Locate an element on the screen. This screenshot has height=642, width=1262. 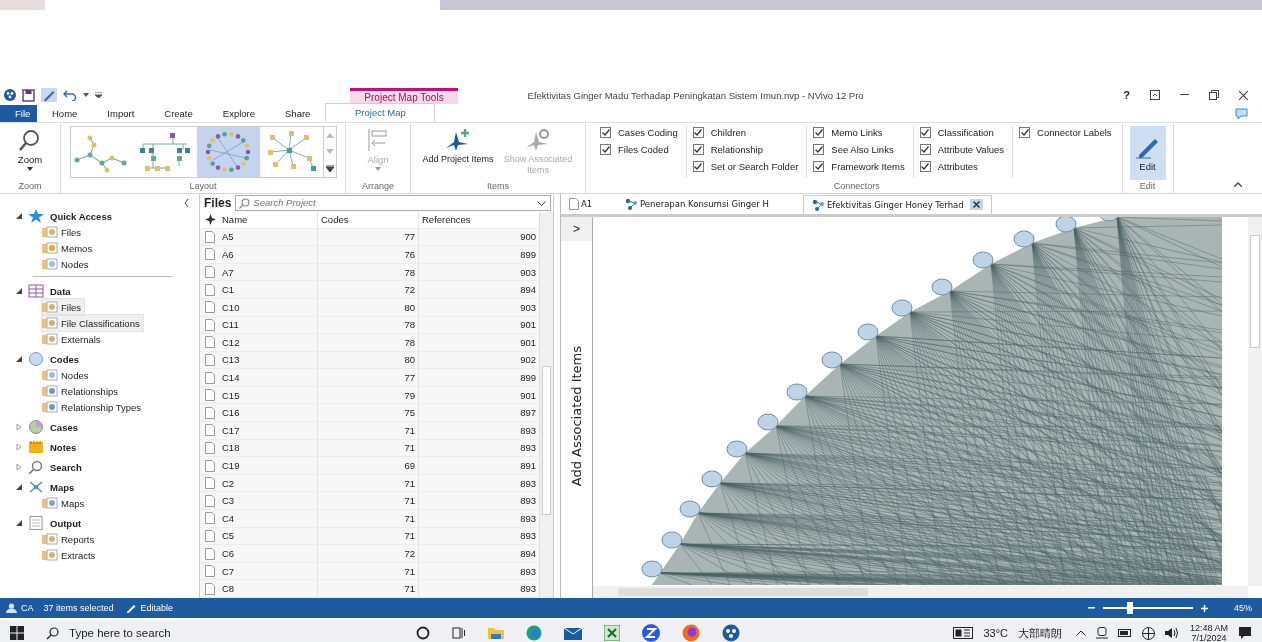
document-tab: Penerapan Konsumsi Ginger H is located at coordinates (710, 204).